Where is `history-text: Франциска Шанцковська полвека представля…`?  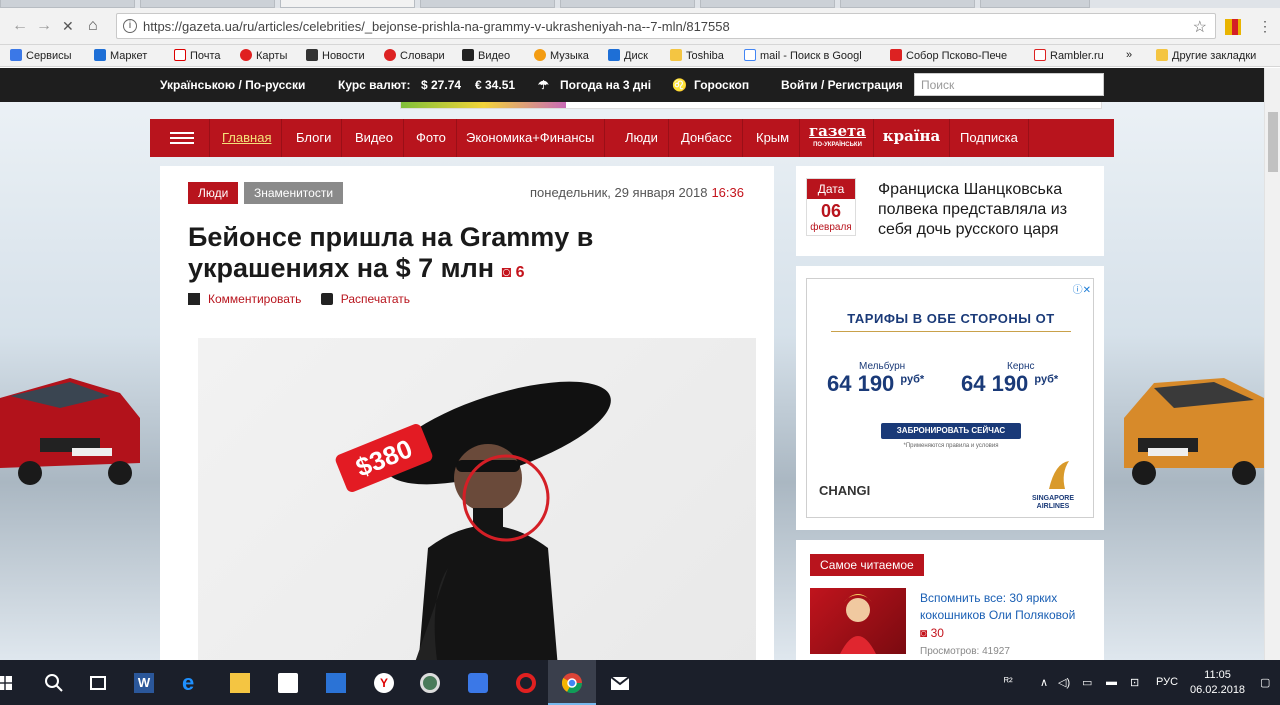
history-text: Франциска Шанцковська полвека представля… is located at coordinates (986, 210).